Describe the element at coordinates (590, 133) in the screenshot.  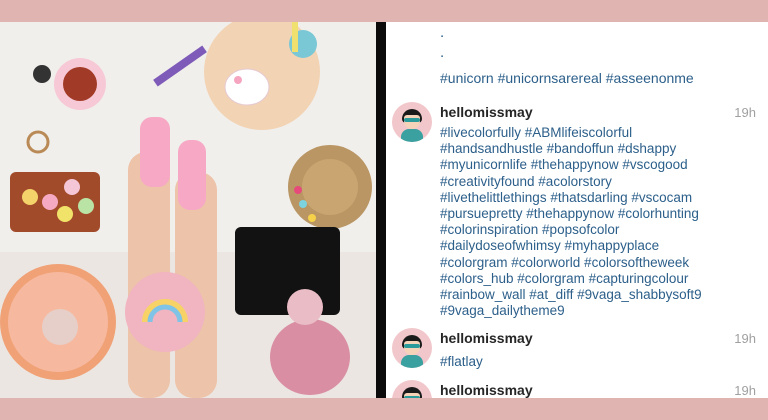
I see `hashtag-line: #livecolorfully #ABMlifeiscolorful` at that location.